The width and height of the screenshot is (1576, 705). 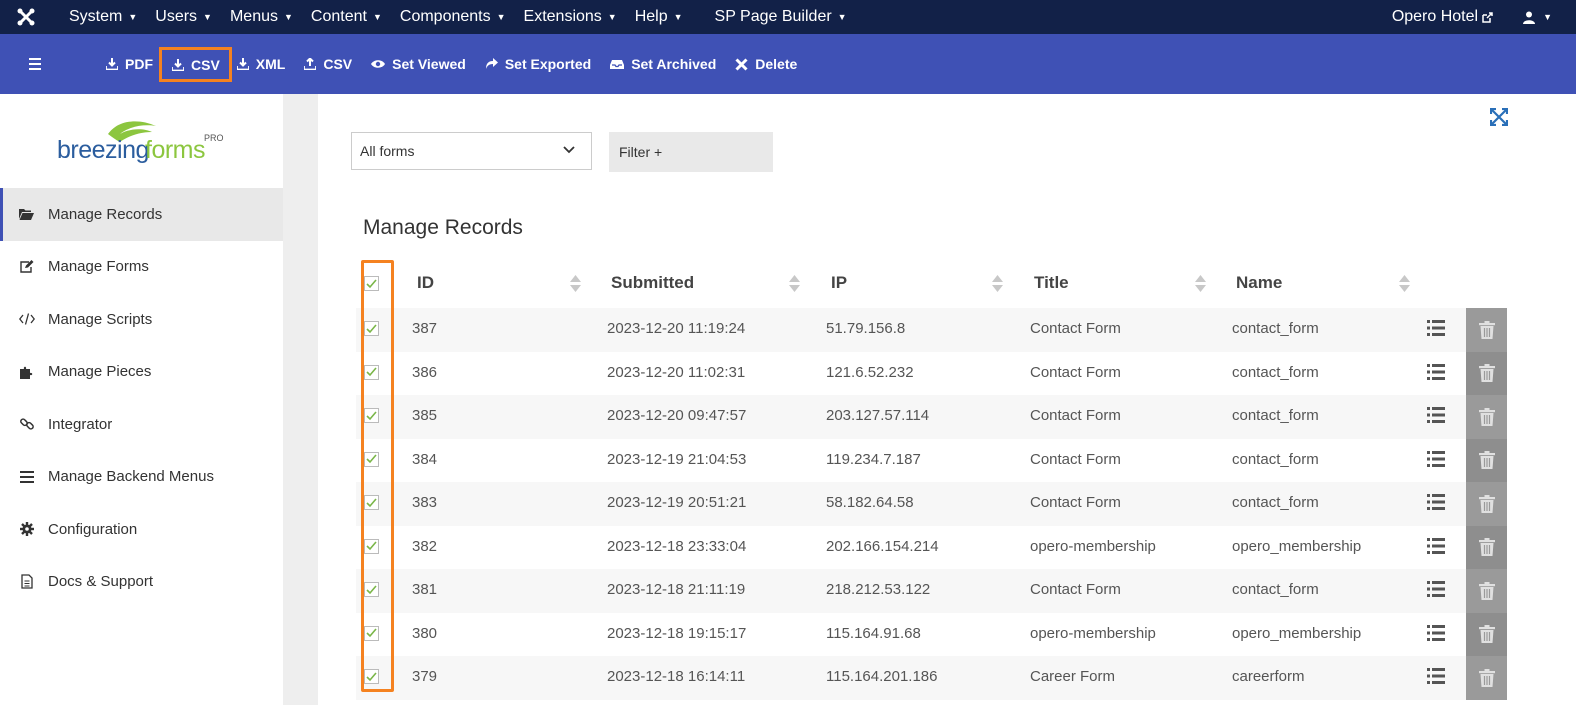 What do you see at coordinates (26, 319) in the screenshot?
I see `code-icon` at bounding box center [26, 319].